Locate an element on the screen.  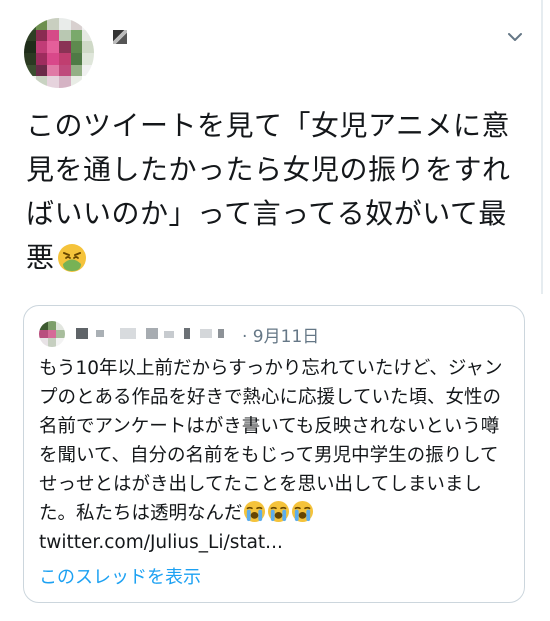
author-handle-redacted is located at coordinates (178, 69).